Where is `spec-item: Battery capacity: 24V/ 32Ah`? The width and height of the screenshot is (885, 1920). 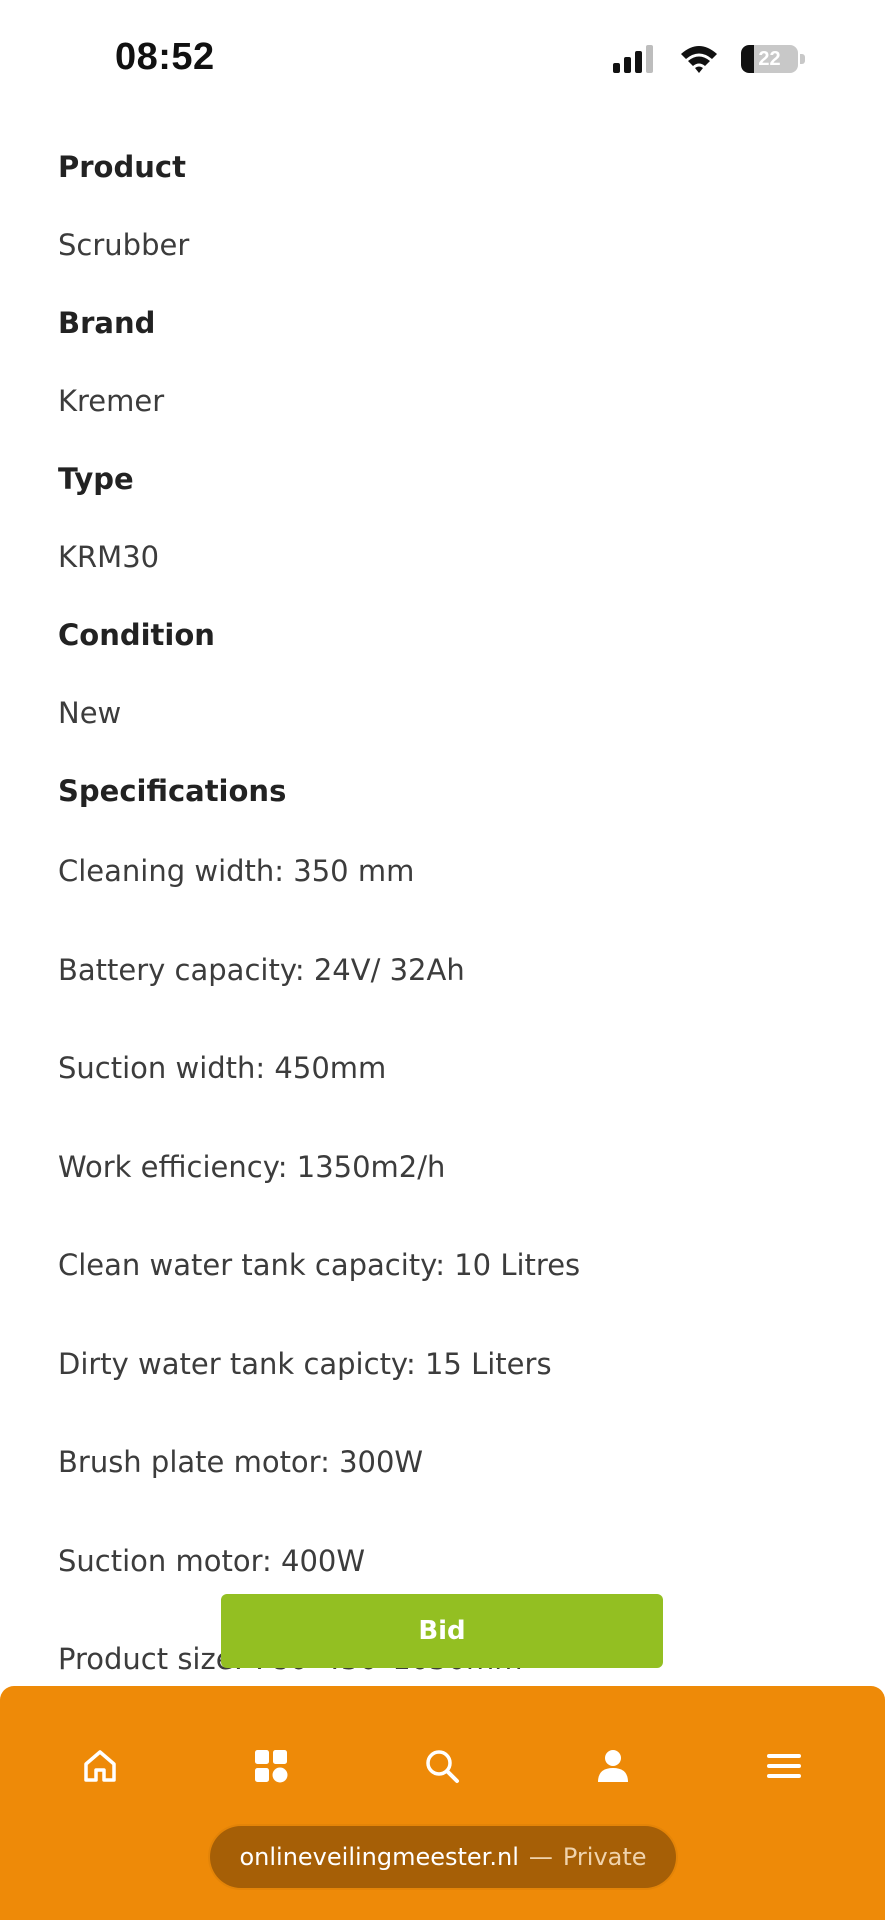 spec-item: Battery capacity: 24V/ 32Ah is located at coordinates (261, 970).